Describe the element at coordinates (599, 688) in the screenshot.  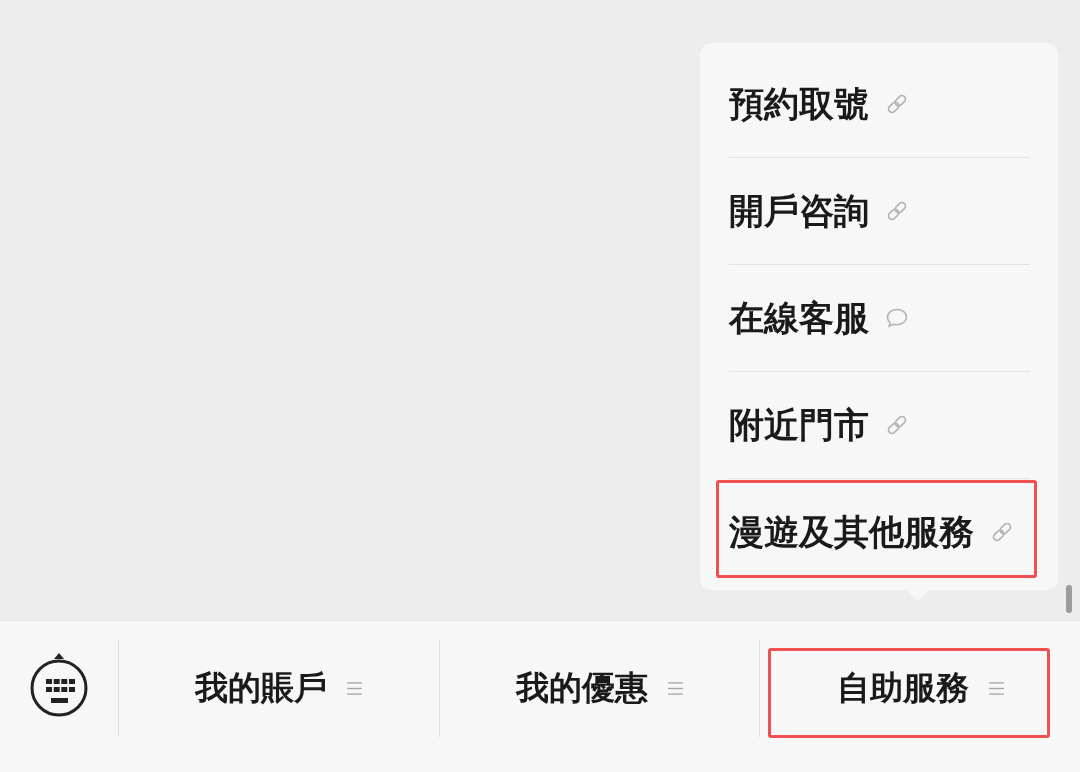
I see `menu-button: 我的優惠` at that location.